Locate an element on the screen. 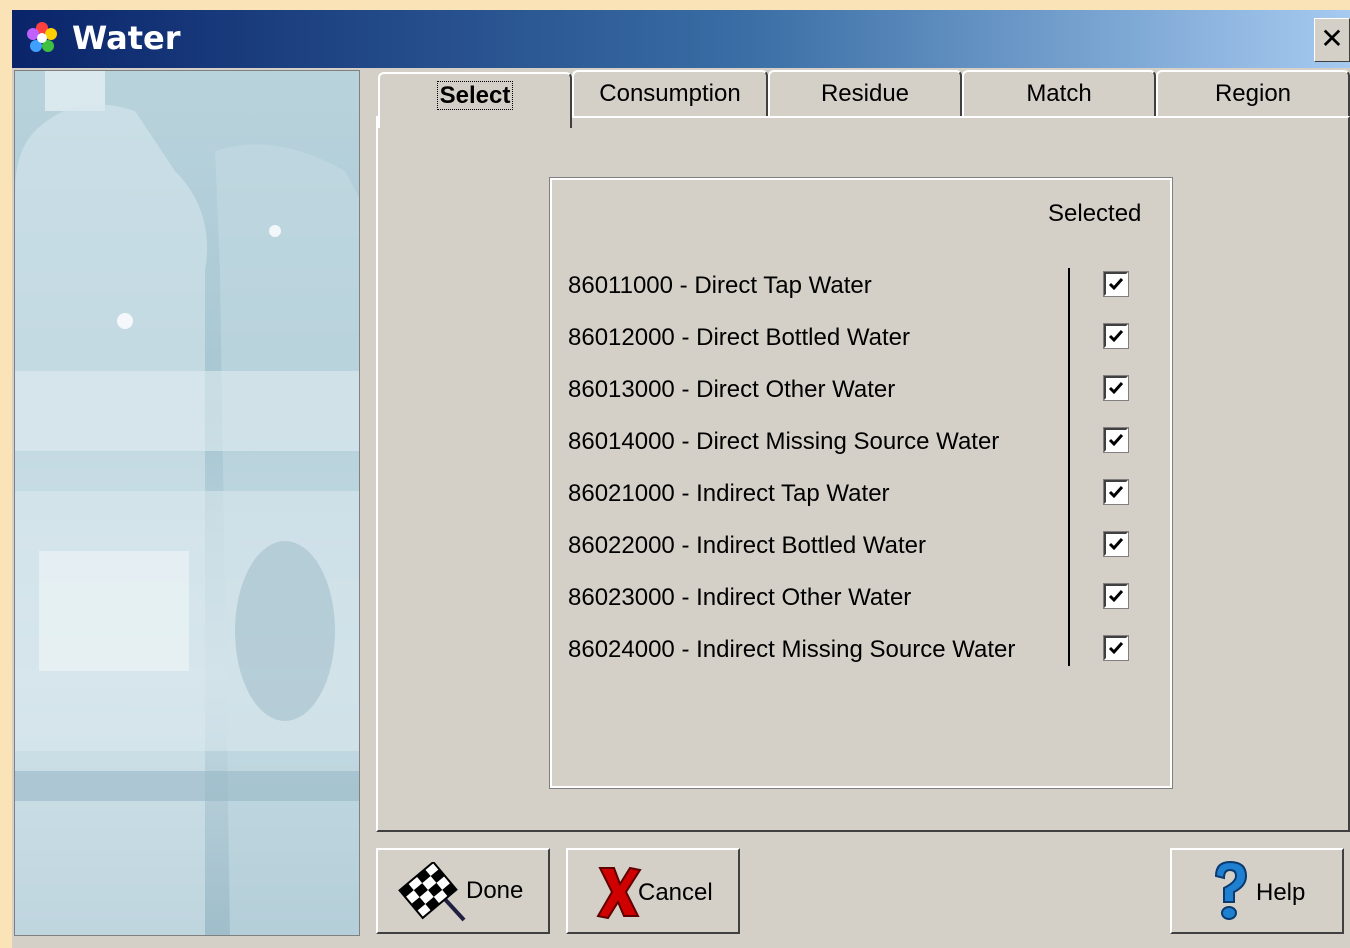 The width and height of the screenshot is (1350, 948). item-label: 86023000 - Indirect Other Water is located at coordinates (740, 597).